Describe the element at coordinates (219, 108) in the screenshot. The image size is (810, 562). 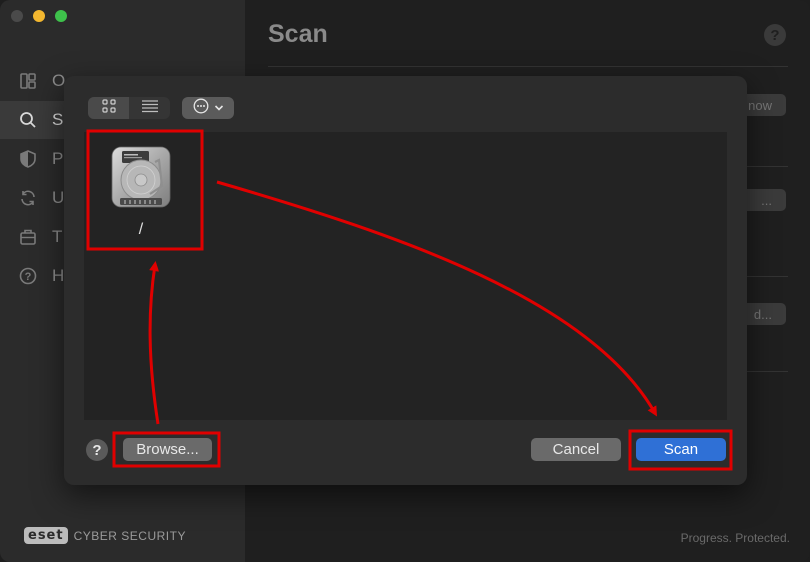
I see `chevron-down-icon` at that location.